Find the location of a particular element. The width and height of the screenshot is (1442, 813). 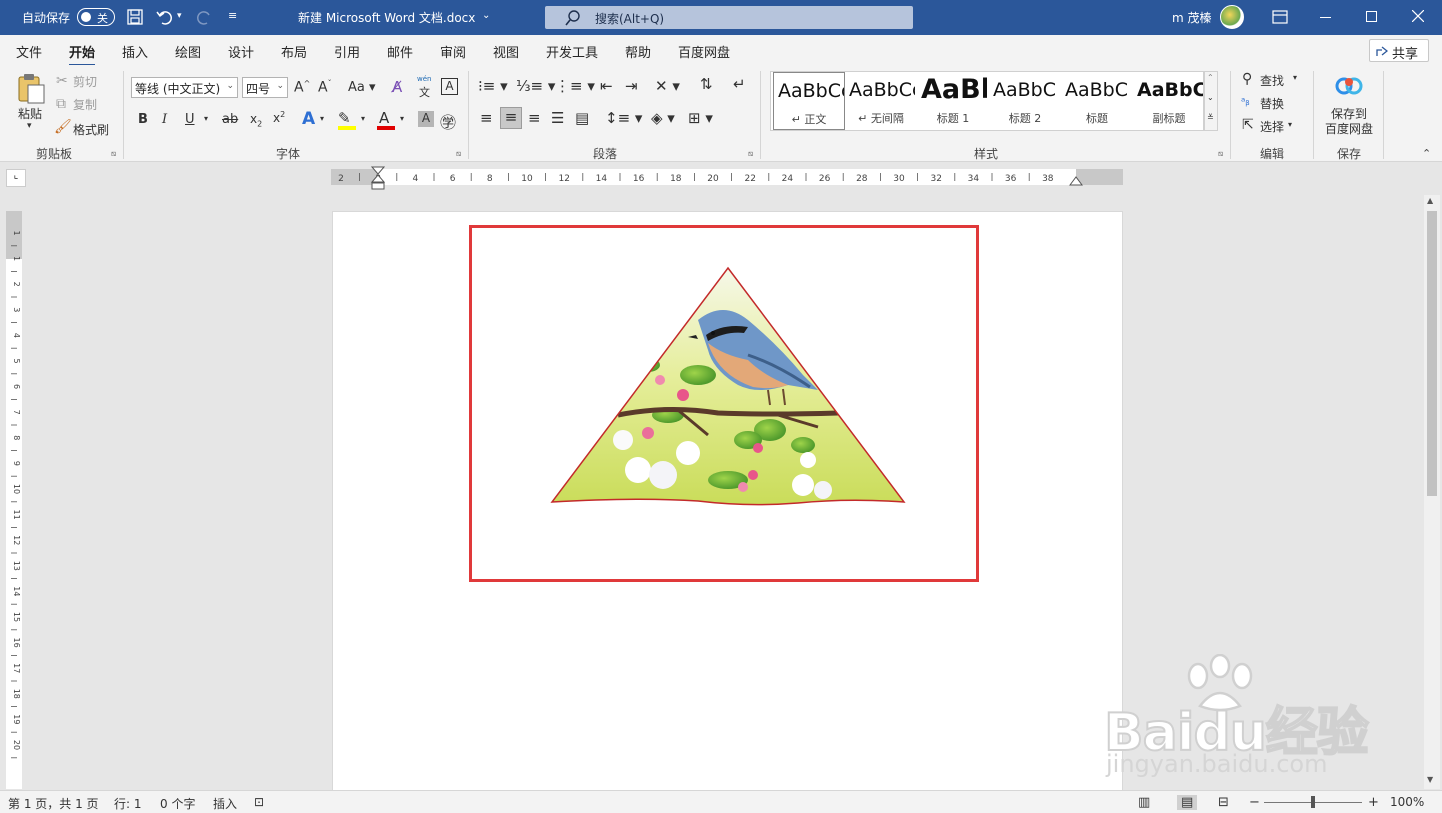

styles-up-icon: ⌃ is located at coordinates (1210, 77).